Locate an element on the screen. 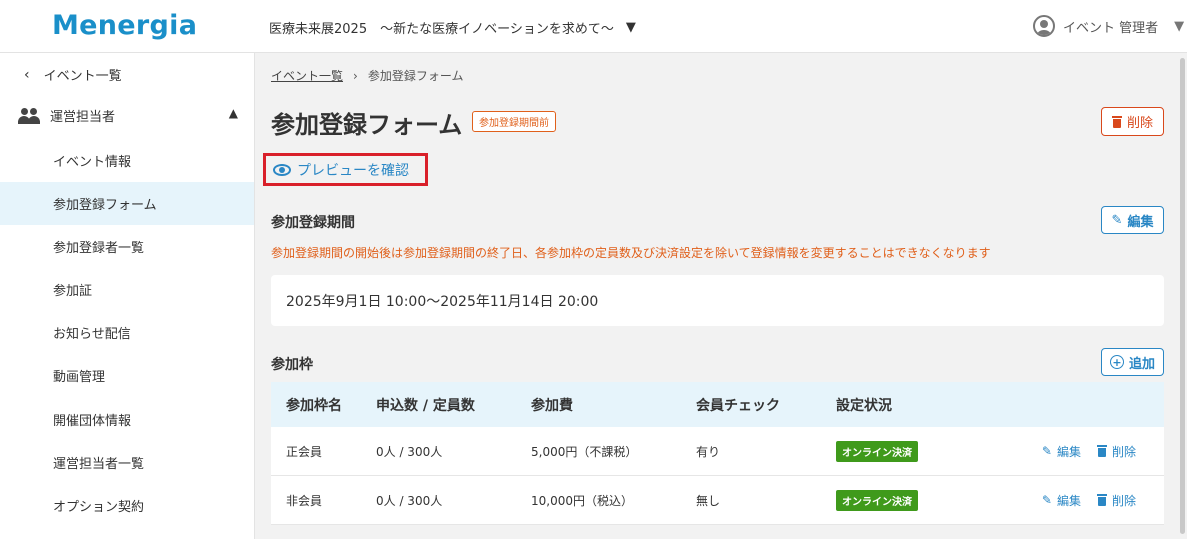  sidebar-item-label: 参加登録者一覧 is located at coordinates (99, 248).